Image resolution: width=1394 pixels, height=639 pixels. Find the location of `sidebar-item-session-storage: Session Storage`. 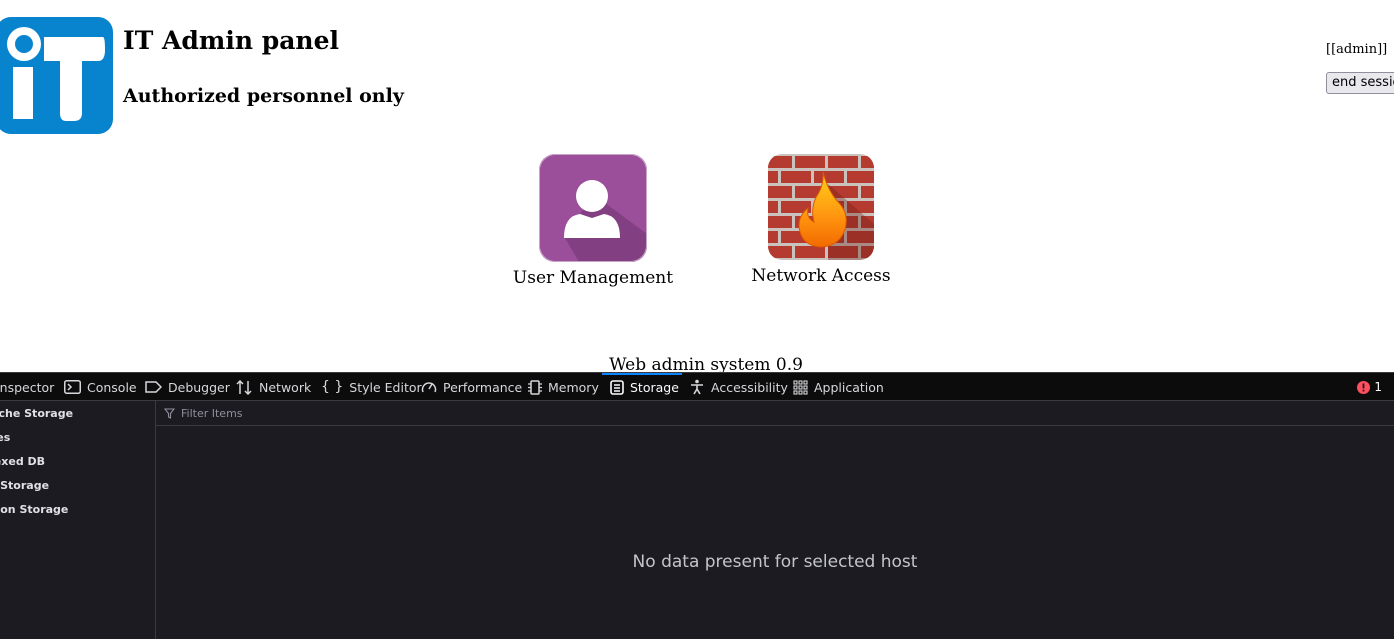

sidebar-item-session-storage: Session Storage is located at coordinates (49, 509).